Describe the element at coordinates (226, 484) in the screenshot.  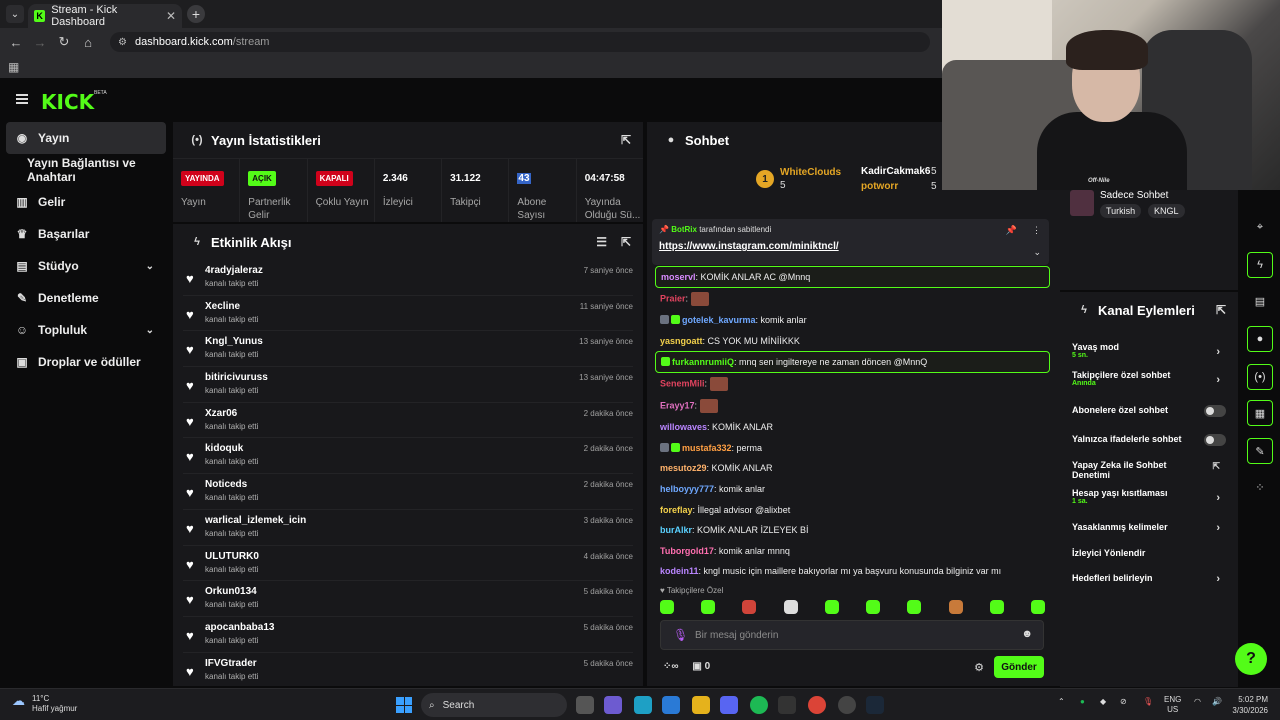
I see `activity-username: Noticeds` at that location.